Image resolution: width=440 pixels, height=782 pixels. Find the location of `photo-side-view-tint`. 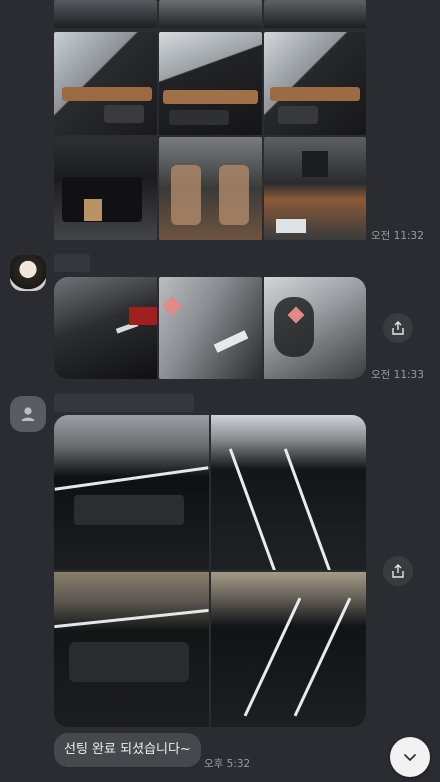

photo-side-view-tint is located at coordinates (131, 649).